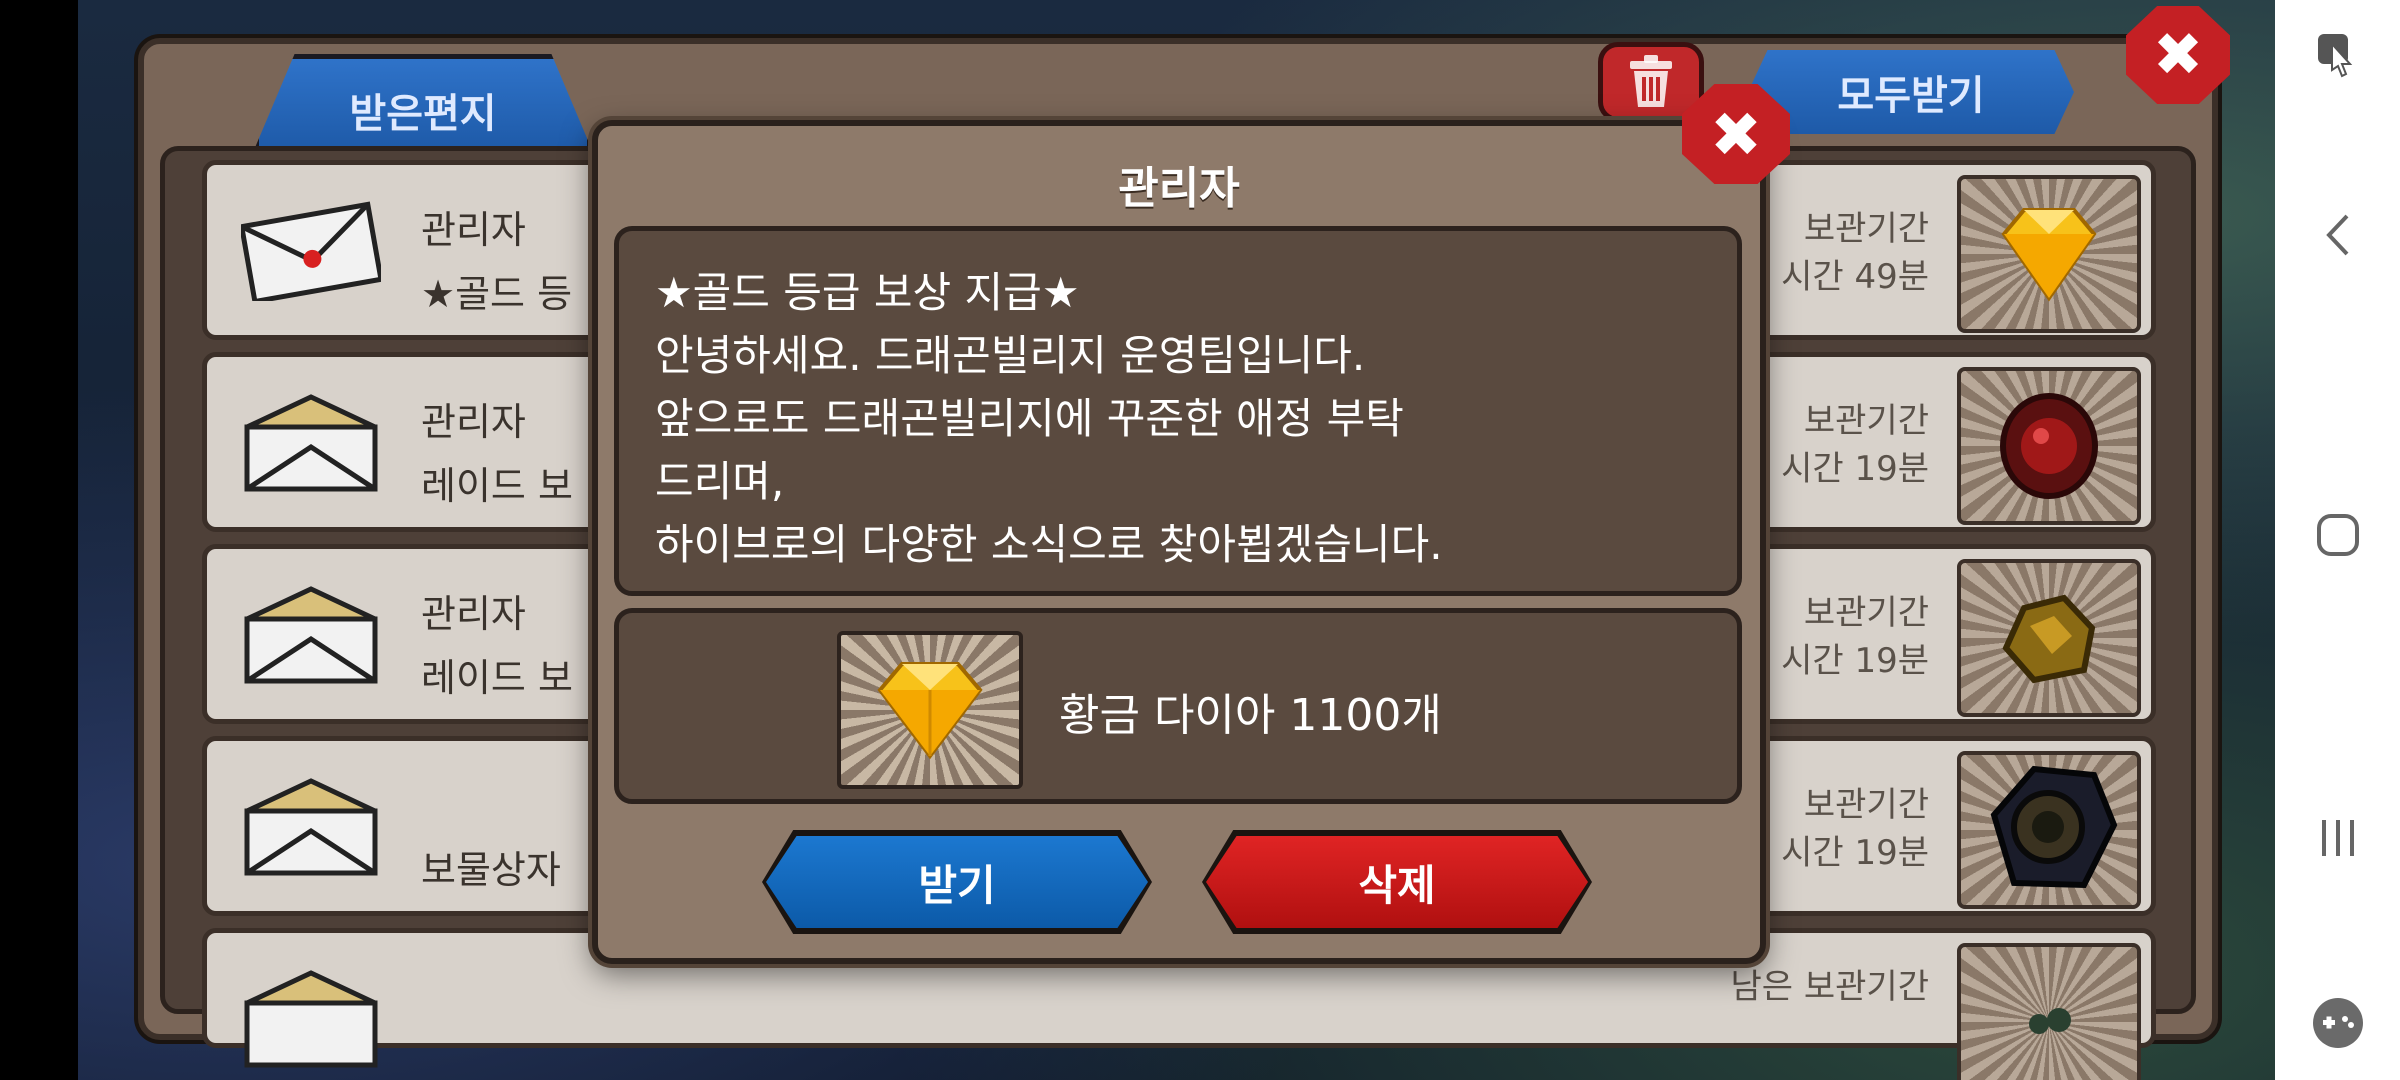  What do you see at coordinates (2338, 535) in the screenshot?
I see `home-icon` at bounding box center [2338, 535].